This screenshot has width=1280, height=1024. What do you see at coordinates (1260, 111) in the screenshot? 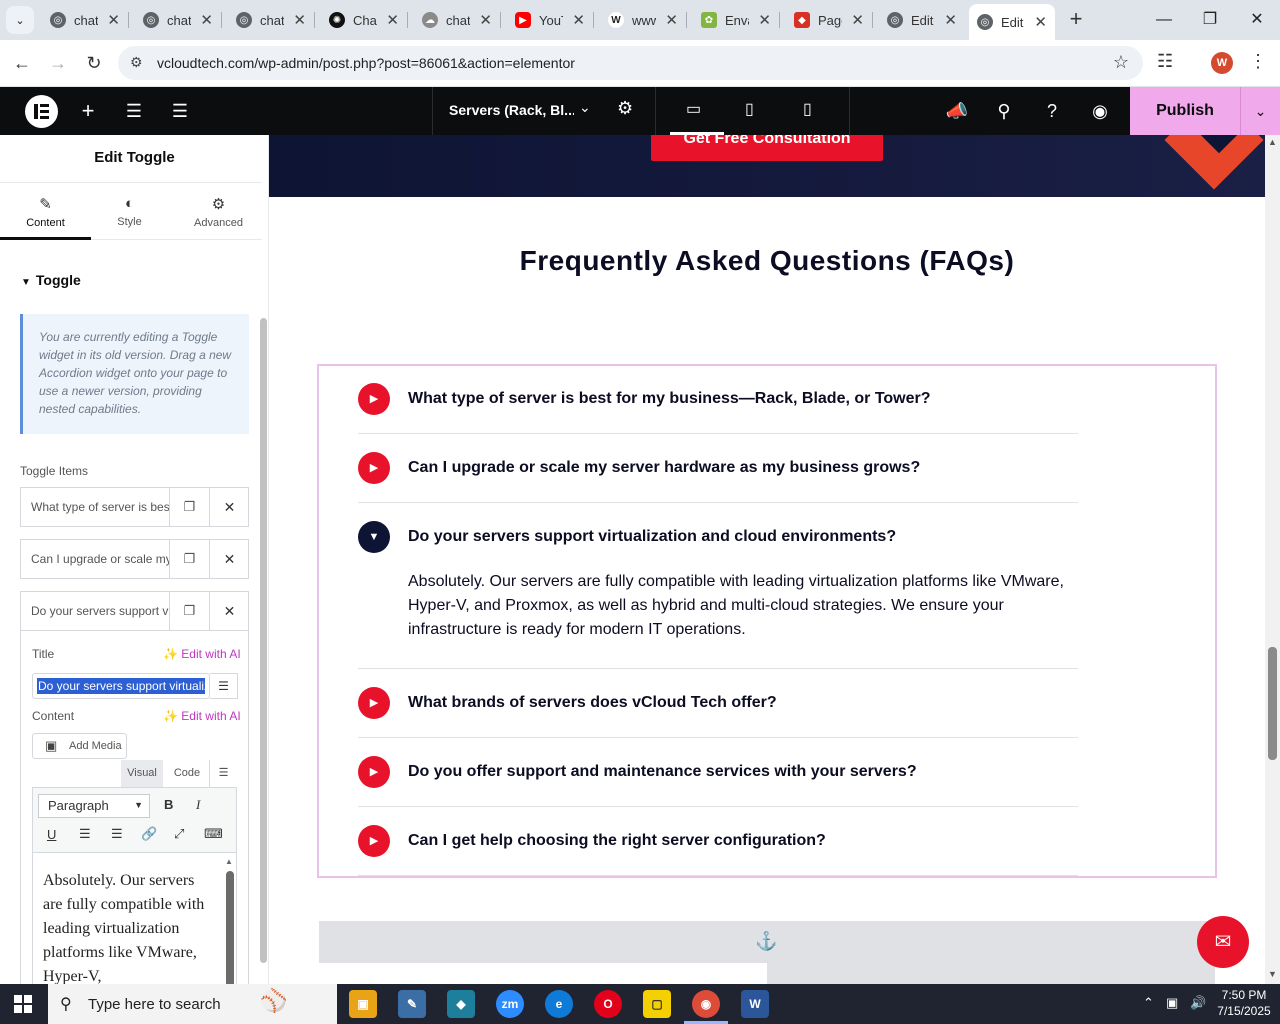
I see `publish-options-chevron-icon: ⌄` at bounding box center [1260, 111].